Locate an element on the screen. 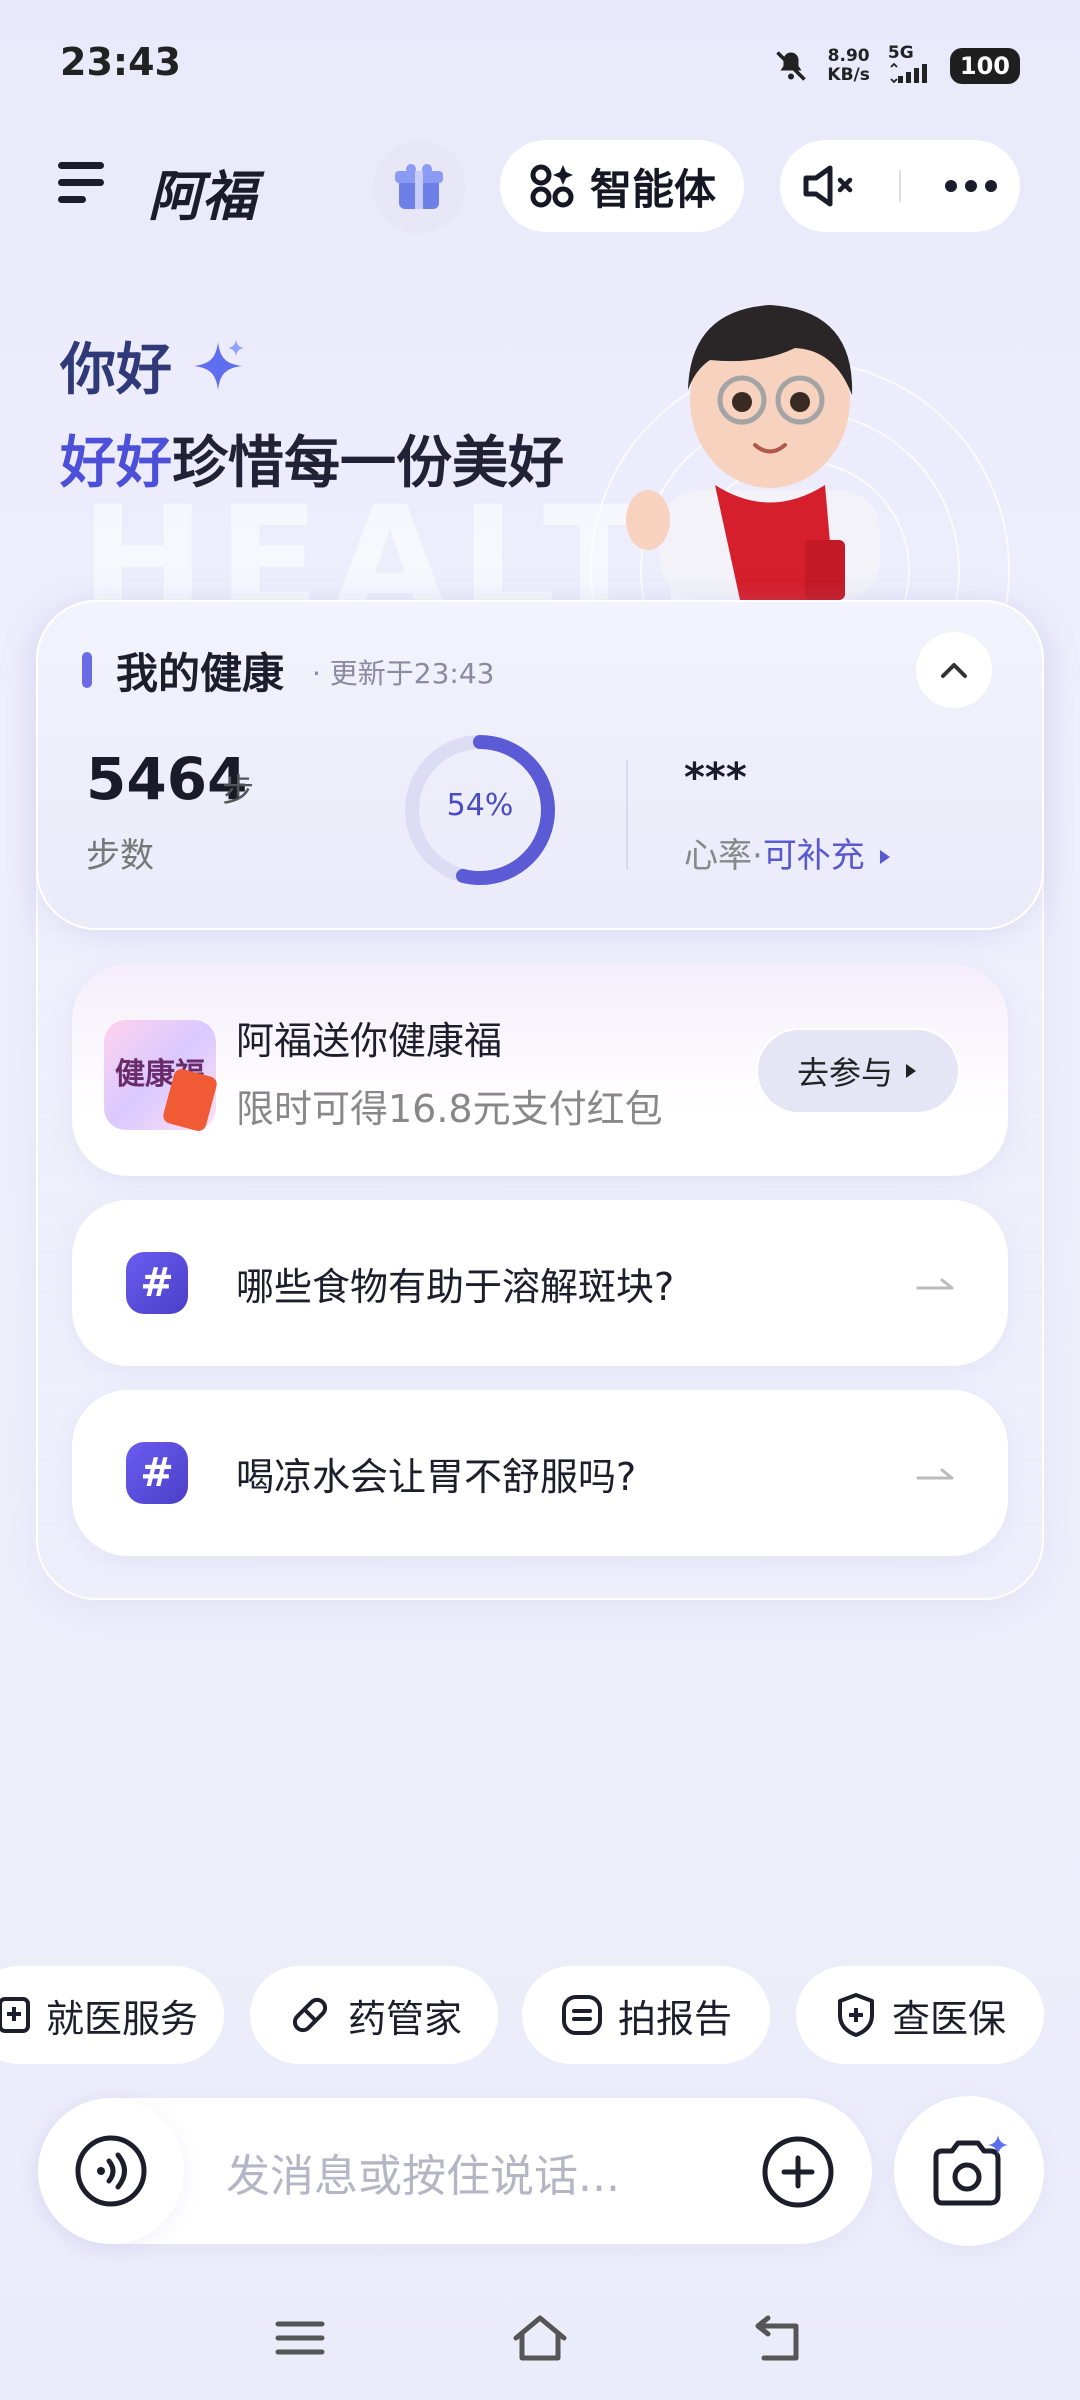 Image resolution: width=1080 pixels, height=2400 pixels. pill-icon is located at coordinates (310, 2015).